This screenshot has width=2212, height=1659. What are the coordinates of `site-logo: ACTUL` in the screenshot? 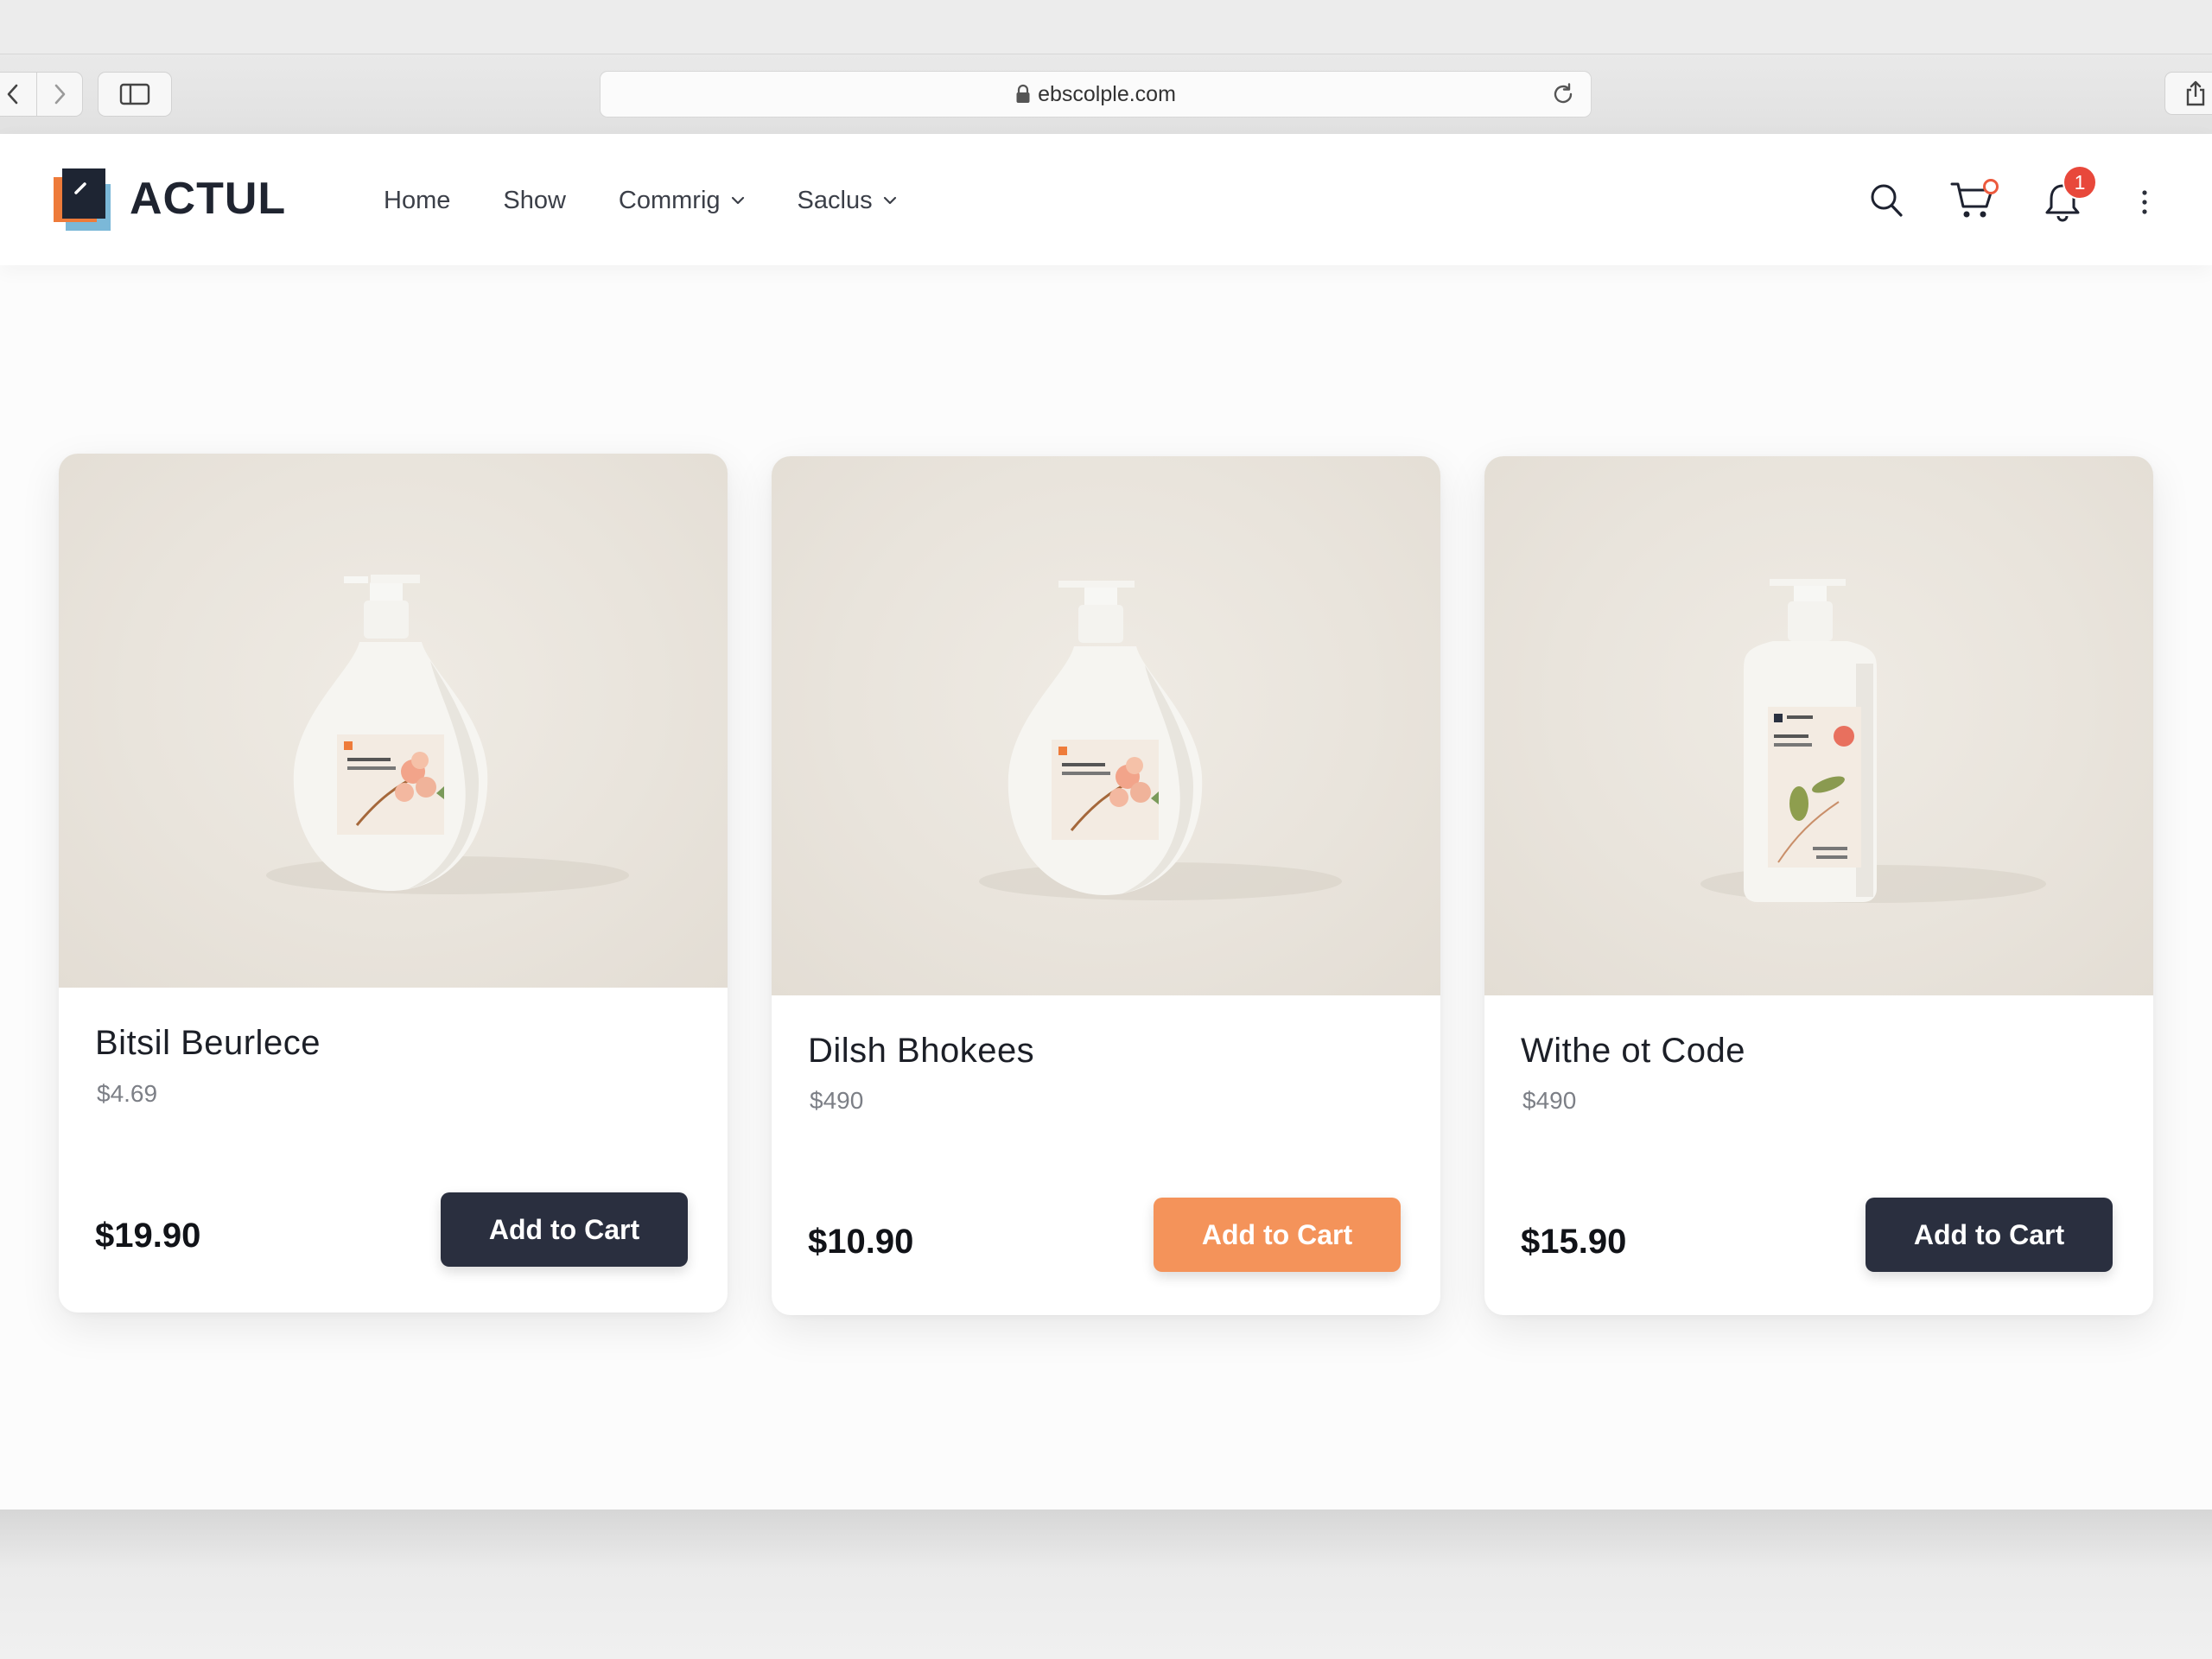 It's located at (170, 199).